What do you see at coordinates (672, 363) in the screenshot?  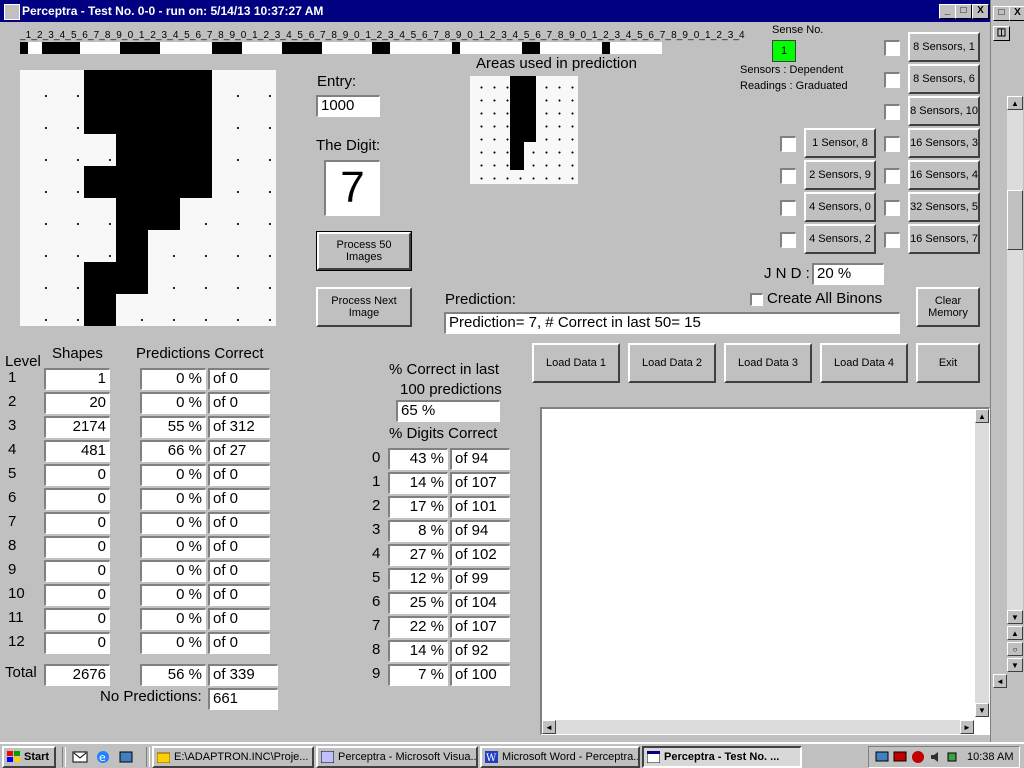 I see `load-data-2-button: Load Data 2` at bounding box center [672, 363].